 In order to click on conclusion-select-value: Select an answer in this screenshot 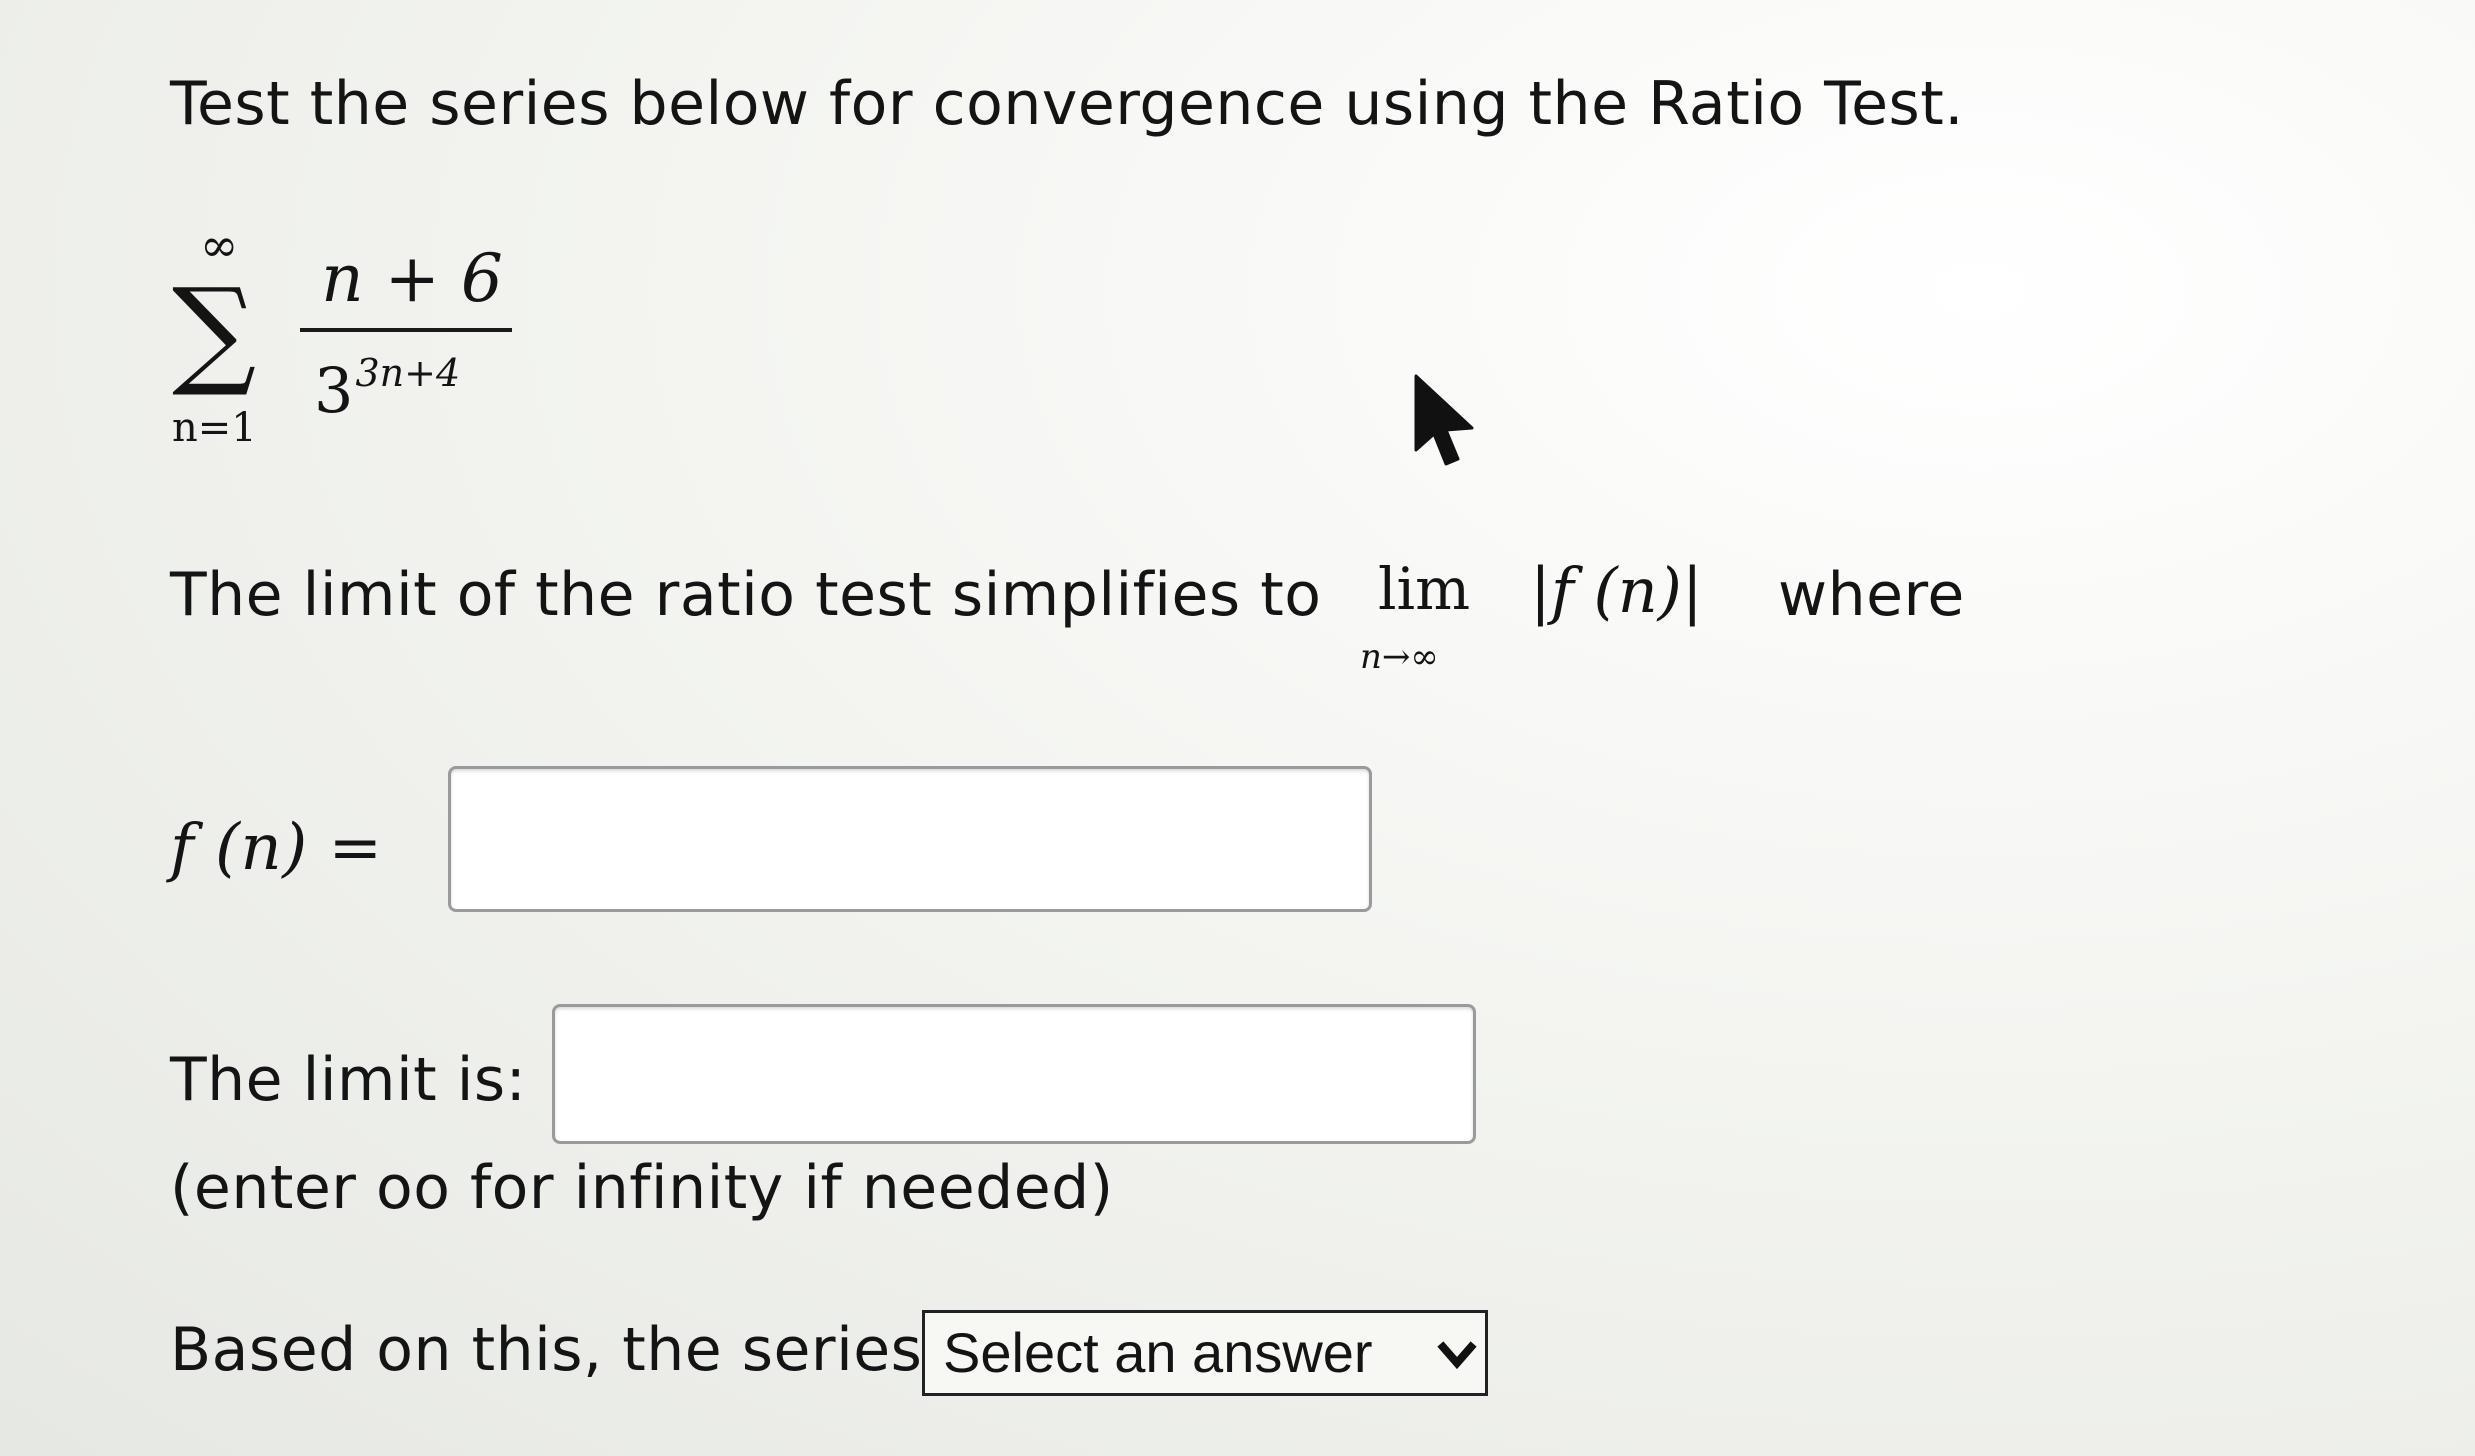, I will do `click(1158, 1352)`.